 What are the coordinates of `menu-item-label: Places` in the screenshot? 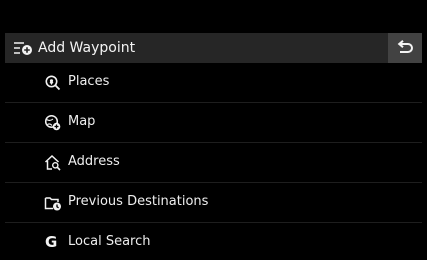 It's located at (89, 81).